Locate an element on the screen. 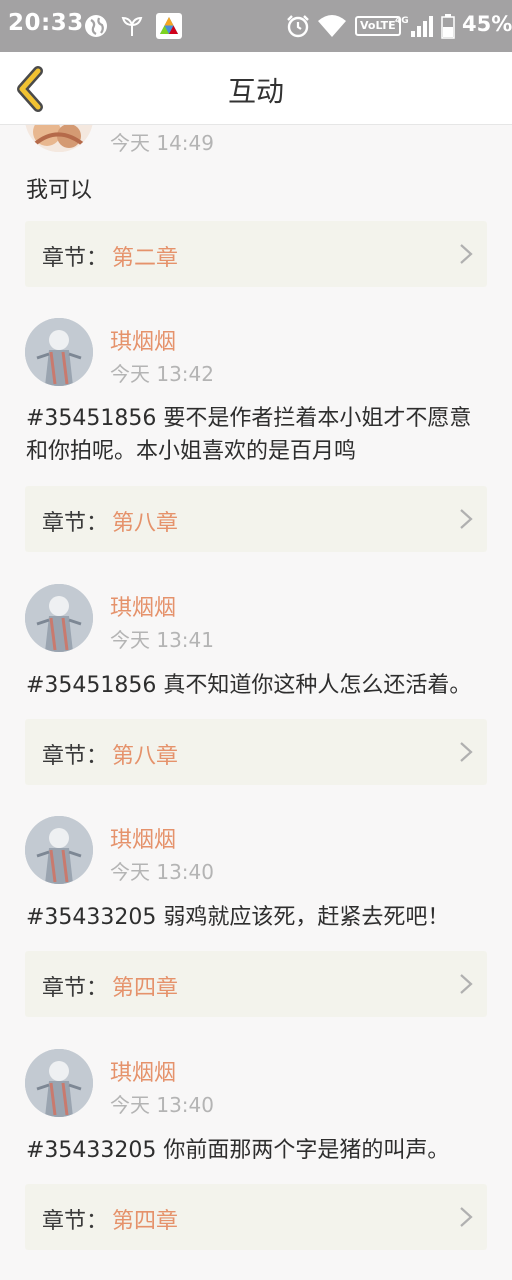 The width and height of the screenshot is (512, 1280). alarm-clock-icon is located at coordinates (298, 26).